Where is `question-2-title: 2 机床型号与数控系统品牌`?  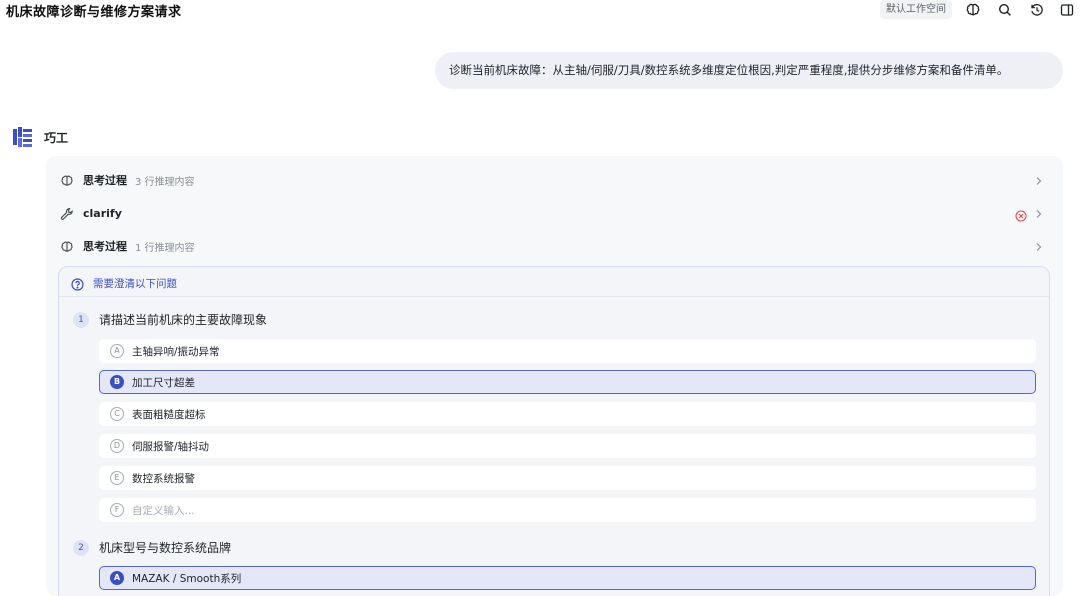 question-2-title: 2 机床型号与数控系统品牌 is located at coordinates (152, 547).